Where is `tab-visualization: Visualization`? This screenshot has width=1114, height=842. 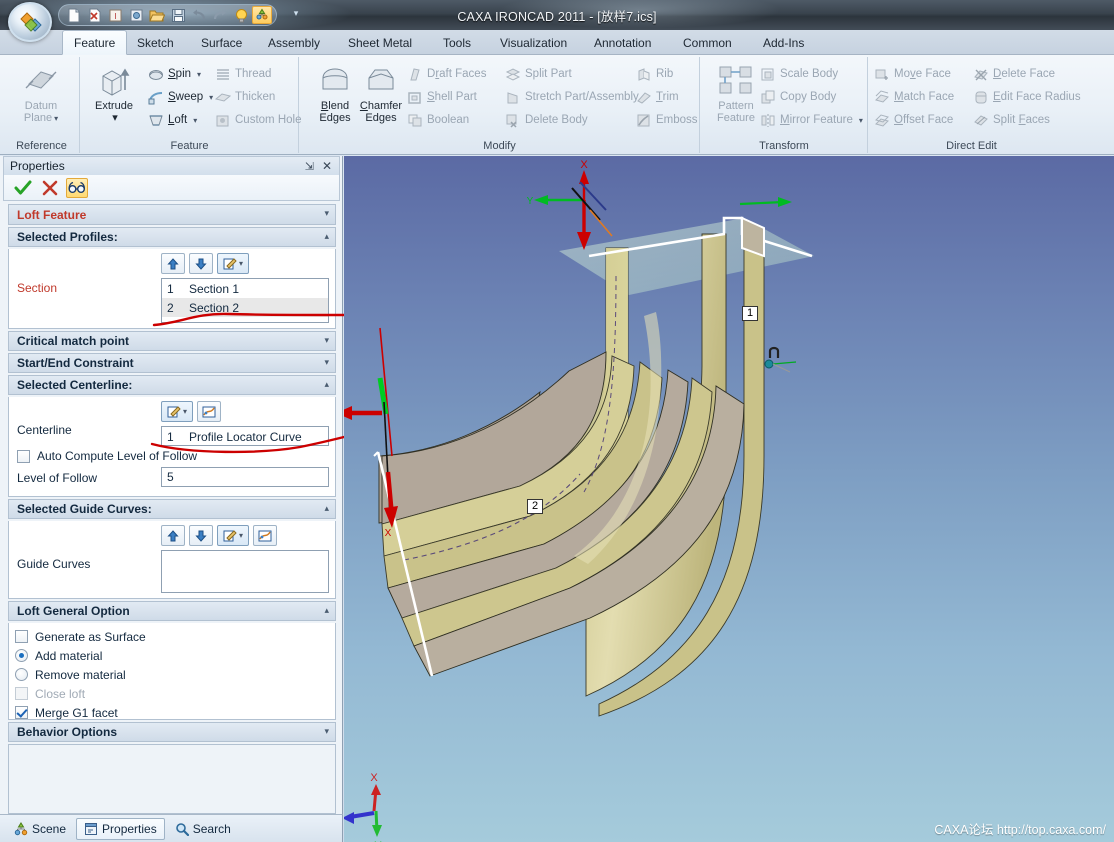 tab-visualization: Visualization is located at coordinates (533, 42).